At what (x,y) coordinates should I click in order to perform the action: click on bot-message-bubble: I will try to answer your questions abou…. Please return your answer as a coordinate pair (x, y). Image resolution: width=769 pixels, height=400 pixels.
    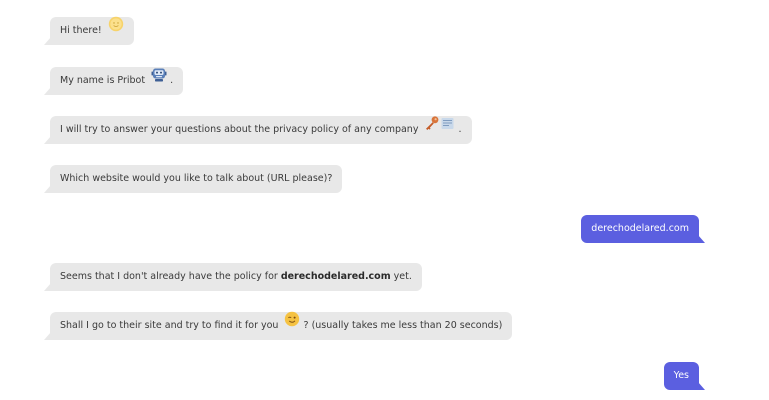
    Looking at the image, I should click on (258, 129).